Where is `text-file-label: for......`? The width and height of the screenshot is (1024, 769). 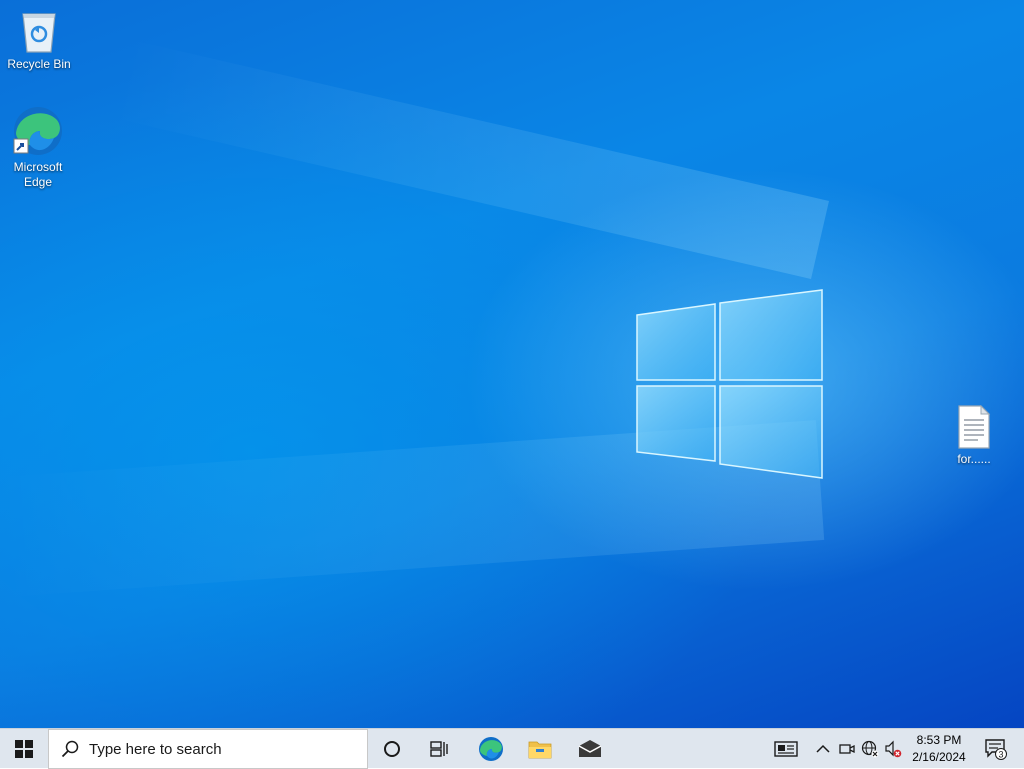 text-file-label: for...... is located at coordinates (974, 459).